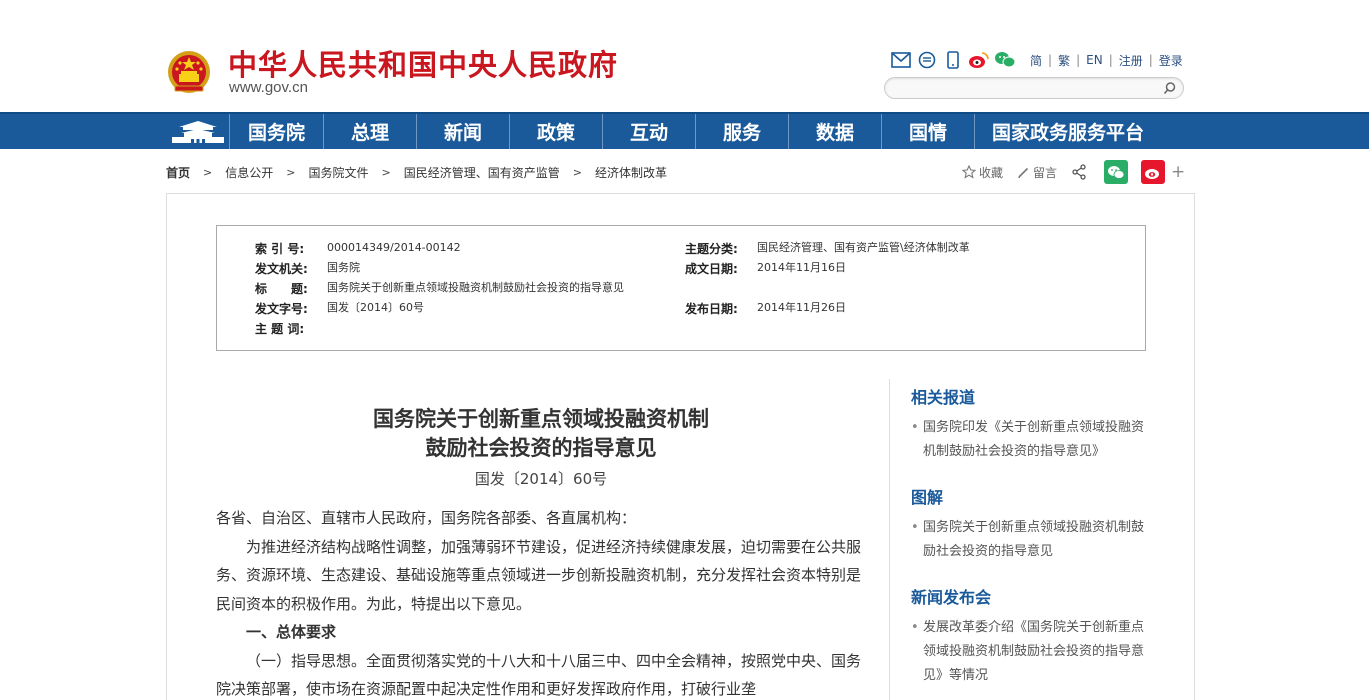 Image resolution: width=1369 pixels, height=700 pixels. Describe the element at coordinates (982, 172) in the screenshot. I see `favorite-button: 收藏` at that location.